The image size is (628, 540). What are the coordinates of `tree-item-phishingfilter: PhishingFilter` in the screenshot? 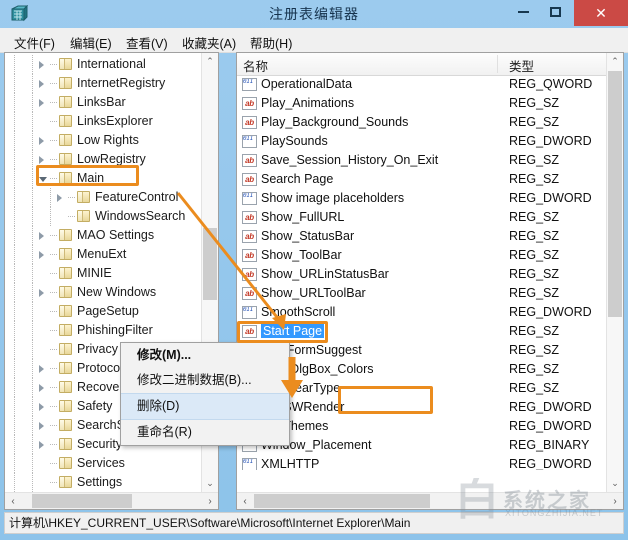 It's located at (104, 330).